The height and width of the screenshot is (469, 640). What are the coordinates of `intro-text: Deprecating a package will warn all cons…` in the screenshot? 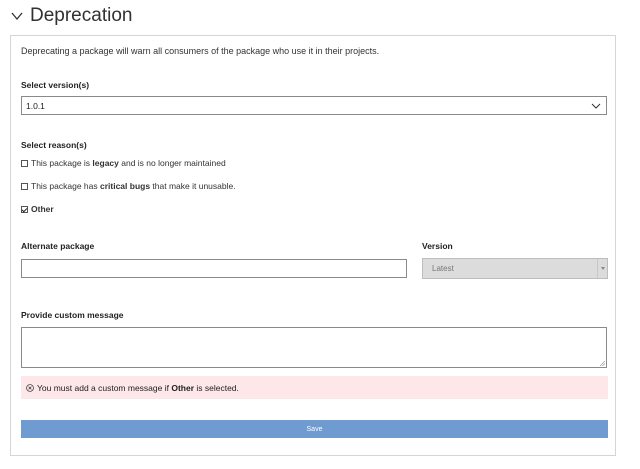 It's located at (200, 51).